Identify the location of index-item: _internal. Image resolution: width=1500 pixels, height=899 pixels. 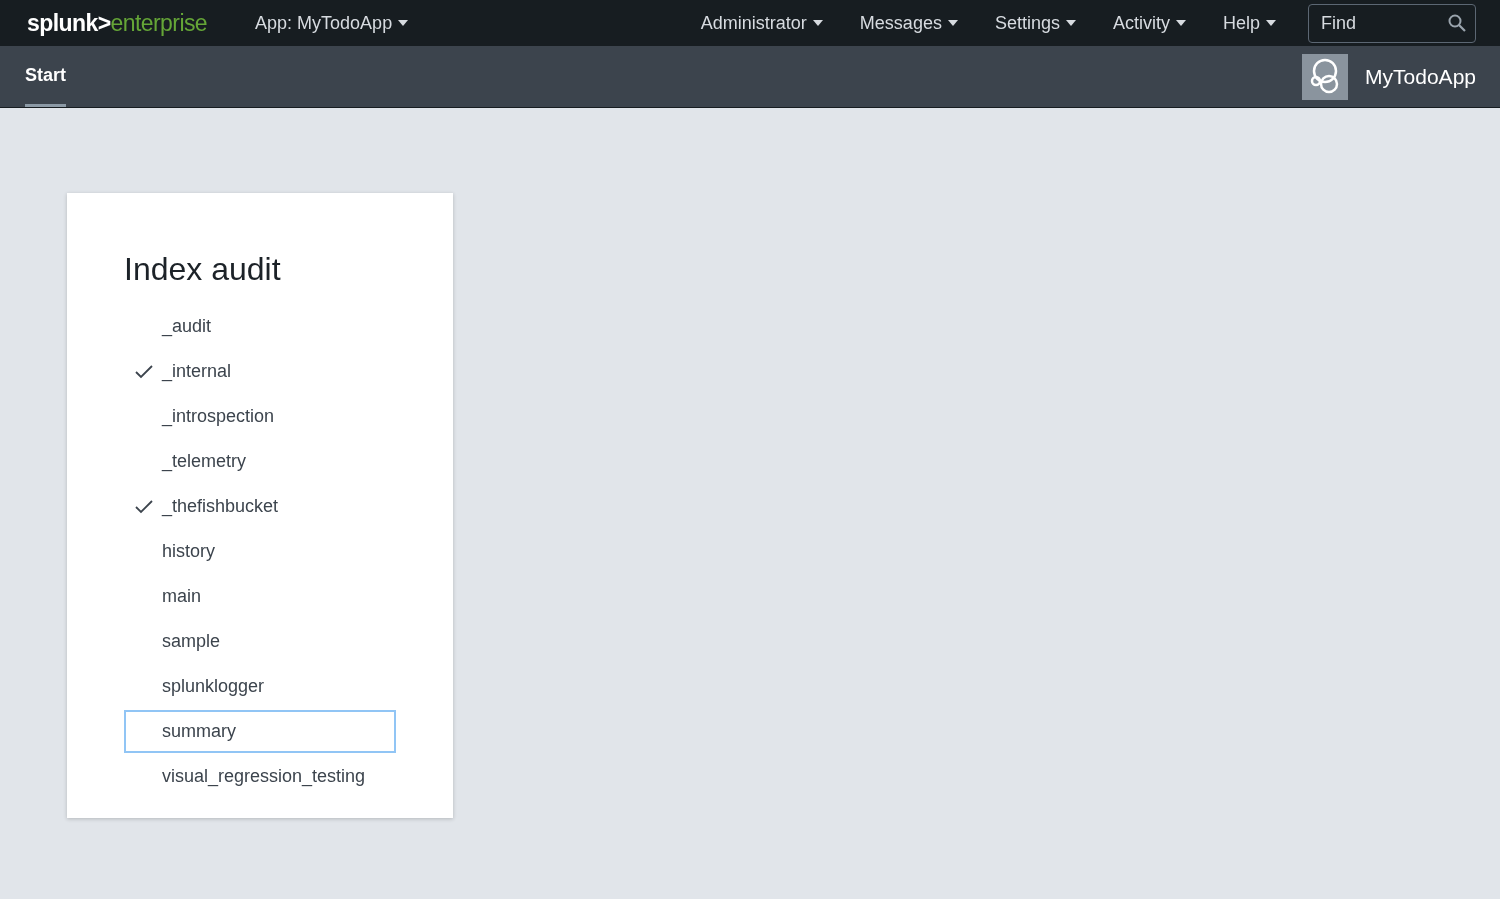
(260, 371).